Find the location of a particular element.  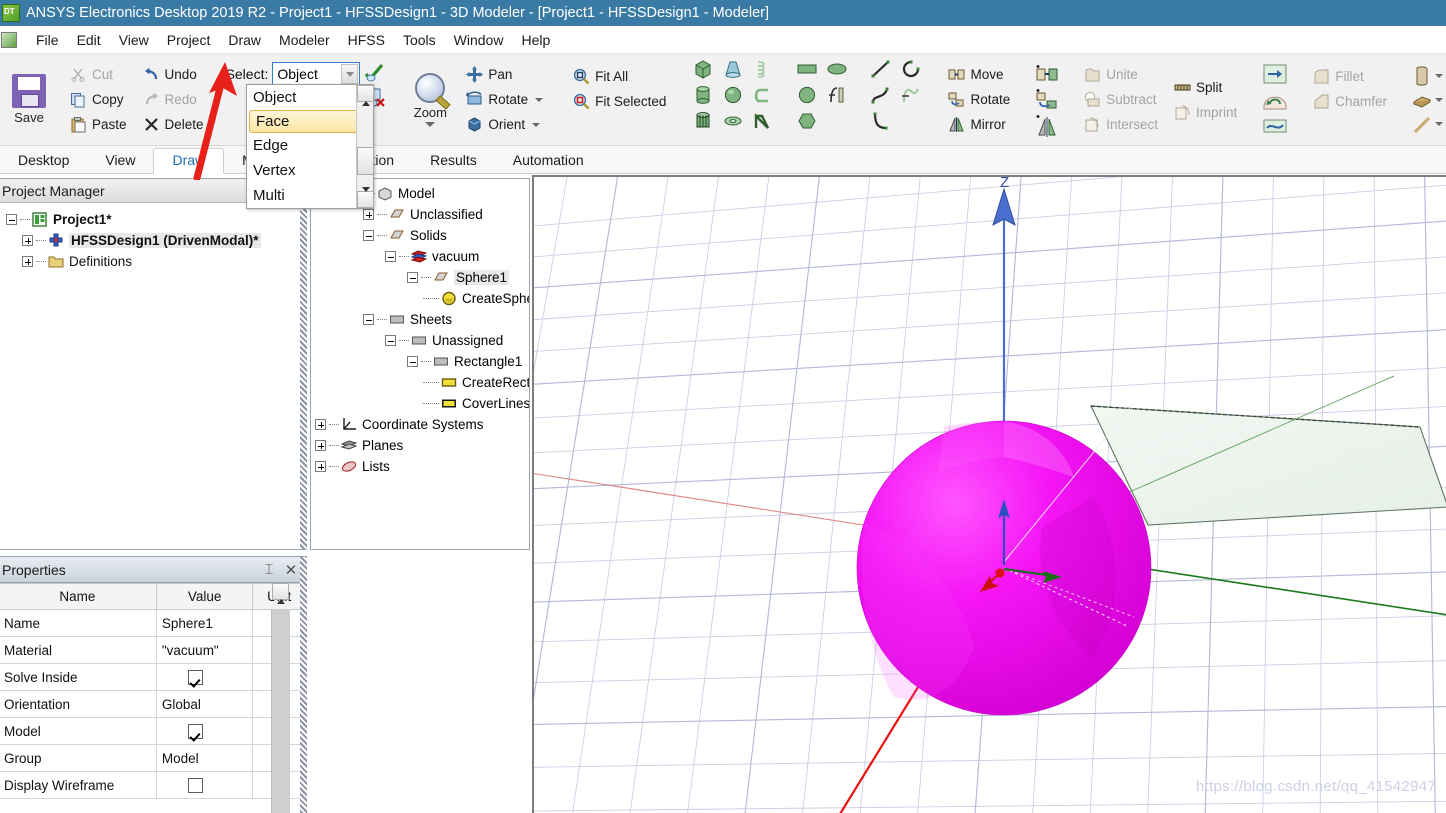

bondwire-icon is located at coordinates (763, 95).